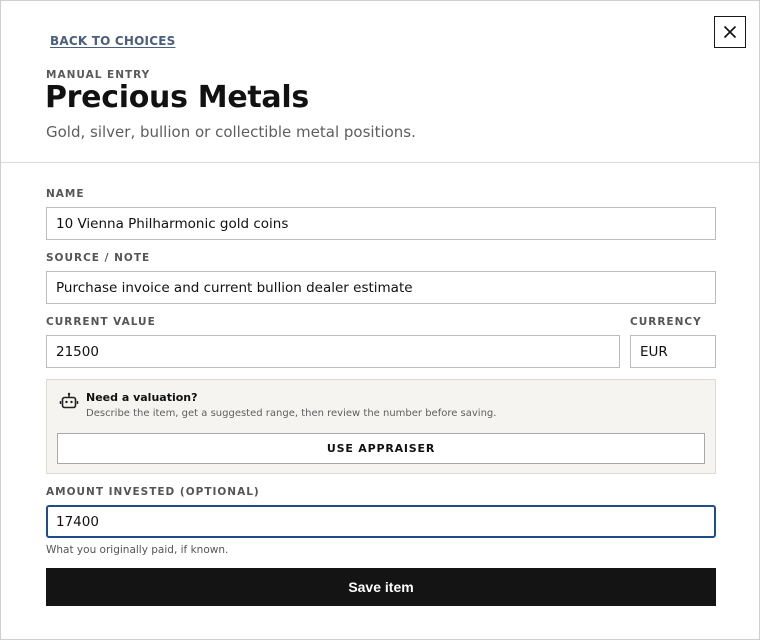  What do you see at coordinates (112, 41) in the screenshot?
I see `back-to-choices-link: BACK TO CHOICES` at bounding box center [112, 41].